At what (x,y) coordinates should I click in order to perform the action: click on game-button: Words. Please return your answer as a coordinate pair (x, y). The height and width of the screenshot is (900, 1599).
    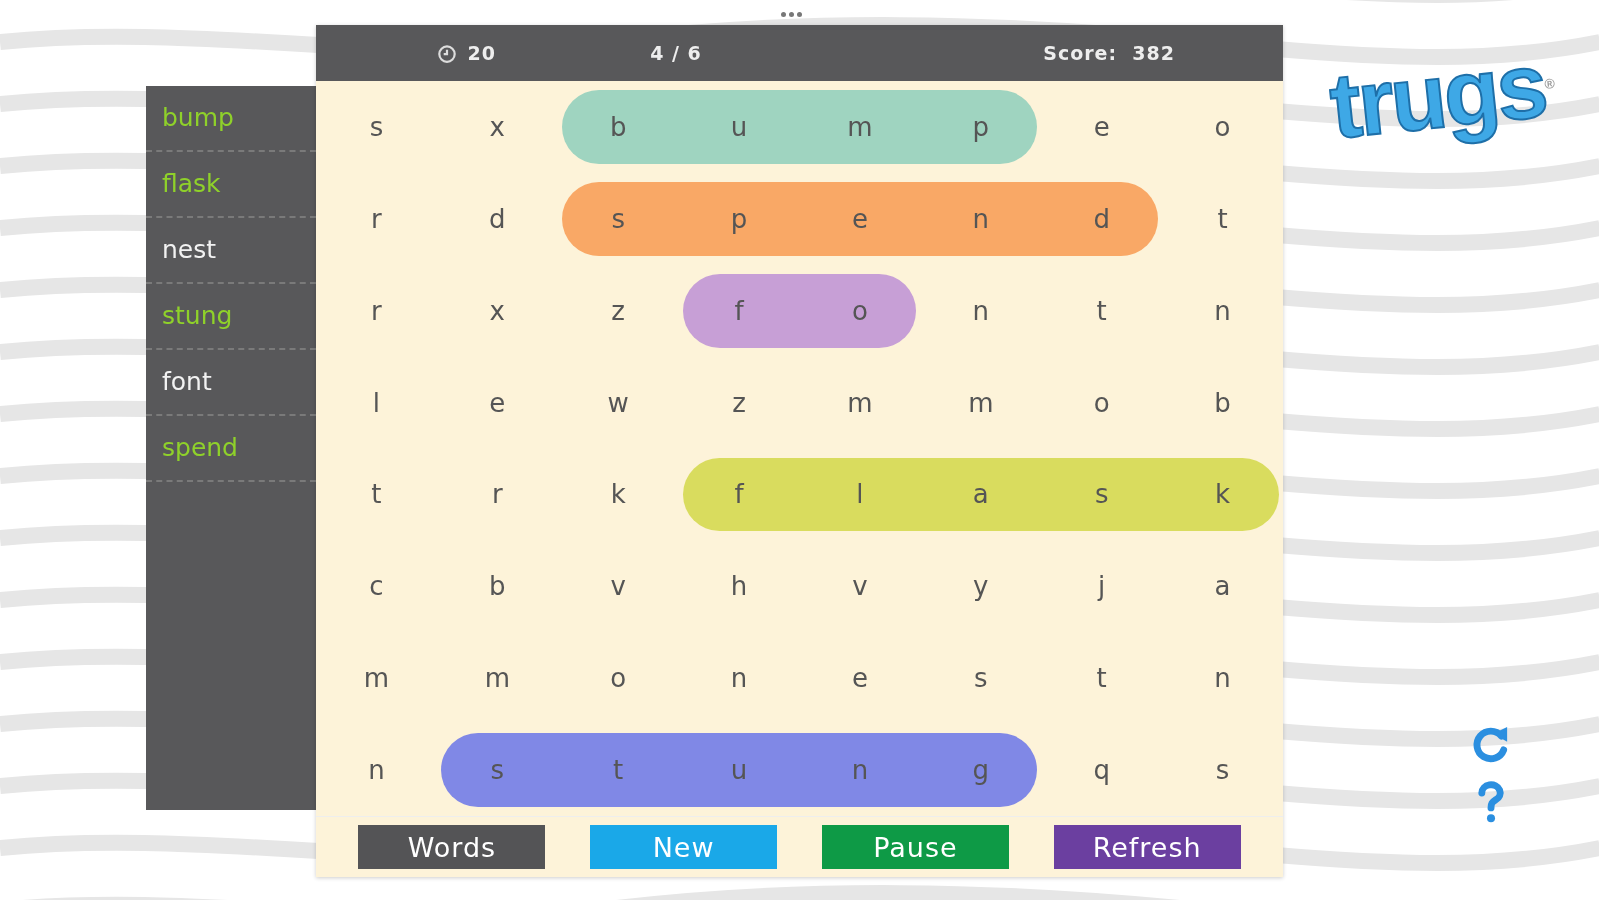
    Looking at the image, I should click on (452, 847).